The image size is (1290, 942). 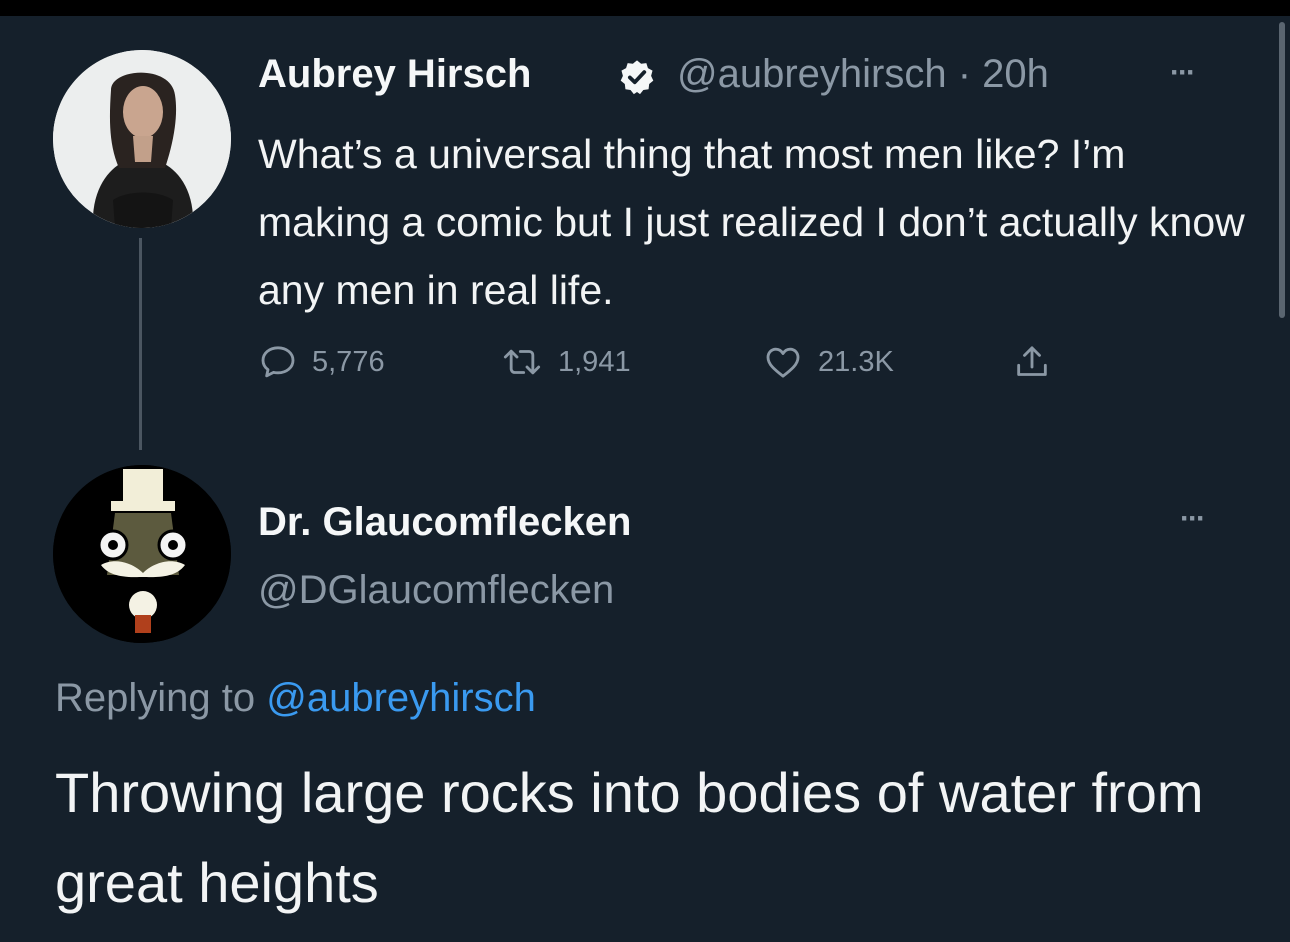 I want to click on like-button: 21.3K, so click(x=828, y=362).